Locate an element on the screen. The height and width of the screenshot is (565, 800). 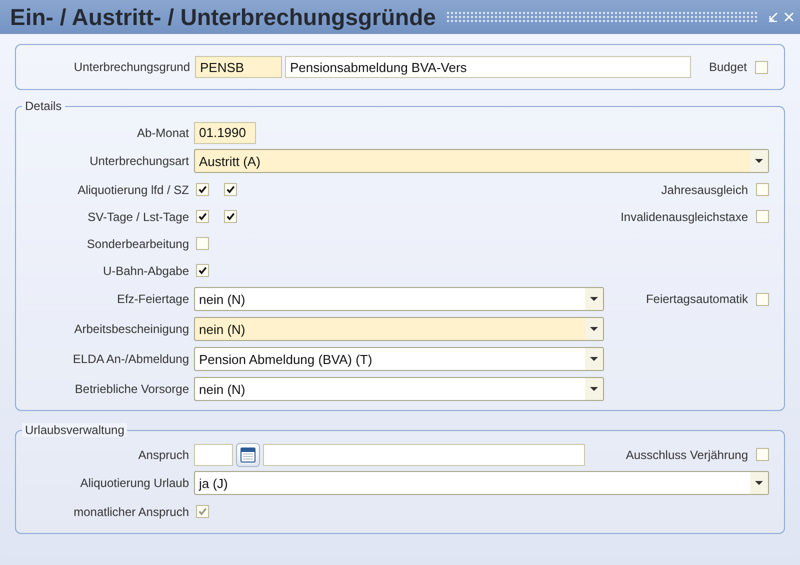
field-label: Sonderbearbeitung is located at coordinates (138, 243).